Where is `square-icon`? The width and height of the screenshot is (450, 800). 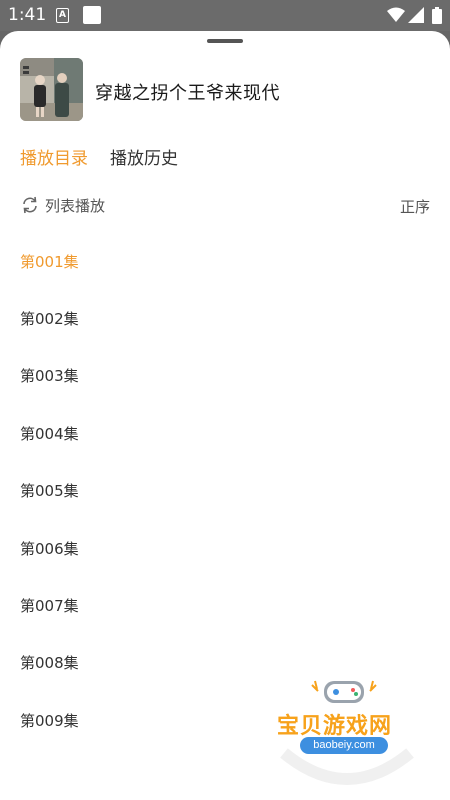 square-icon is located at coordinates (92, 15).